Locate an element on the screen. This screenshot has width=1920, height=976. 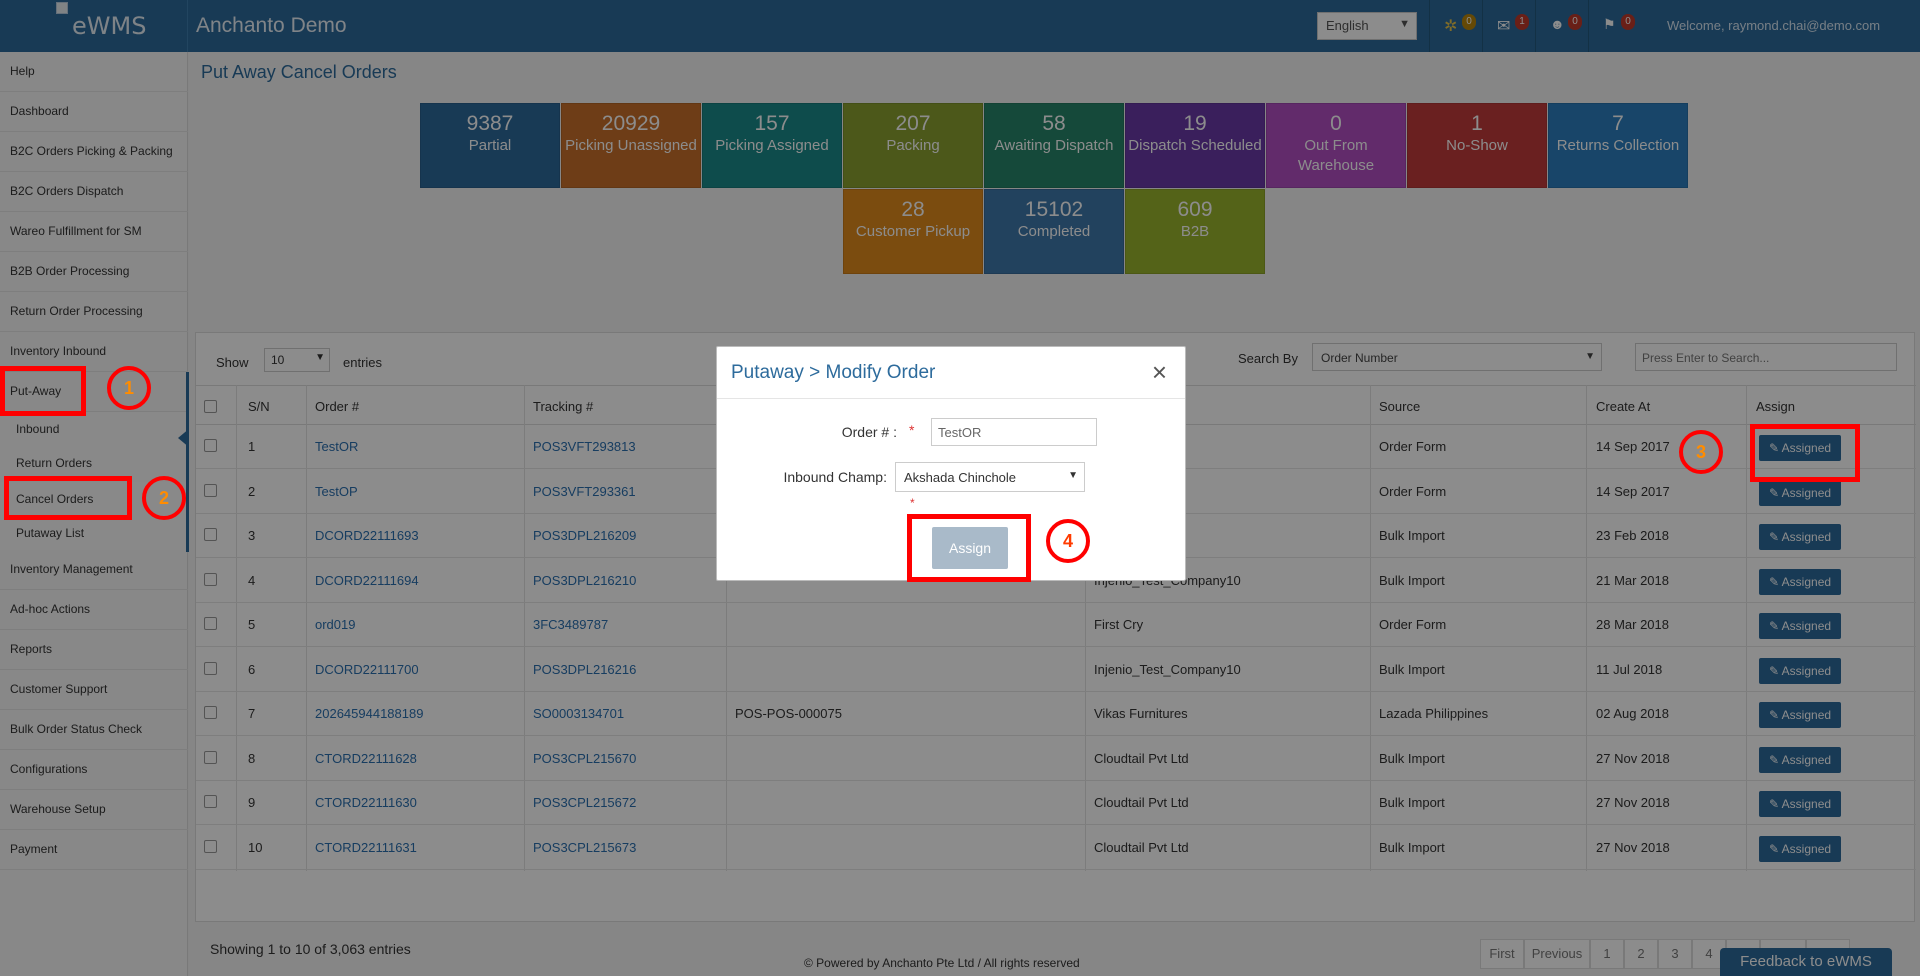
annotation-step-4: 4 is located at coordinates (1068, 541).